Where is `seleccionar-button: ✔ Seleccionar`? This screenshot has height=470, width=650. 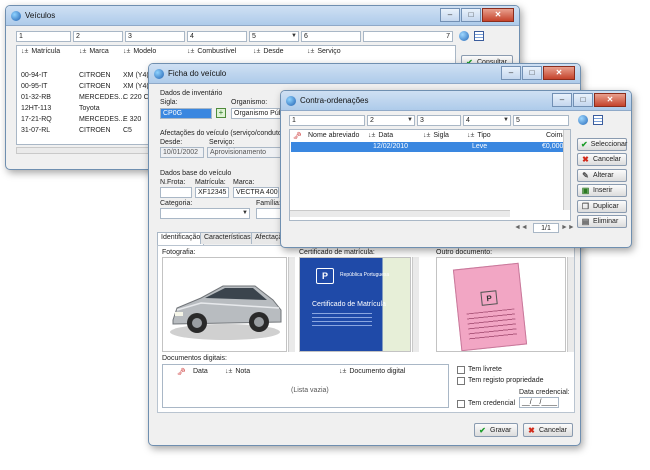
seleccionar-button: ✔ Seleccionar is located at coordinates (602, 144).